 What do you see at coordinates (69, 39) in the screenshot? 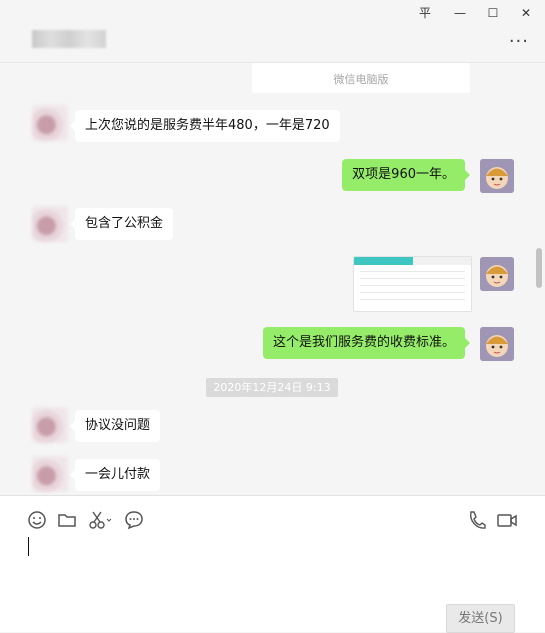
I see `contact-name-blurred` at bounding box center [69, 39].